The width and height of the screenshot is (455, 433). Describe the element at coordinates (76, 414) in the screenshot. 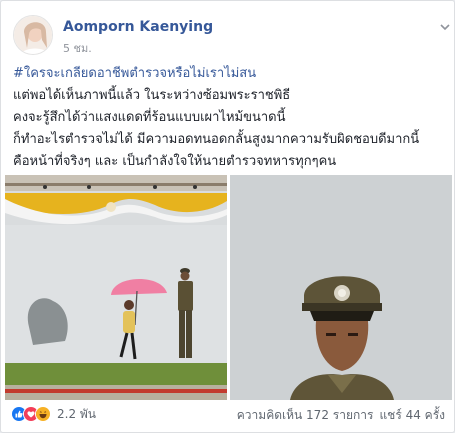

I see `reaction-count: 2.2 พัน` at that location.